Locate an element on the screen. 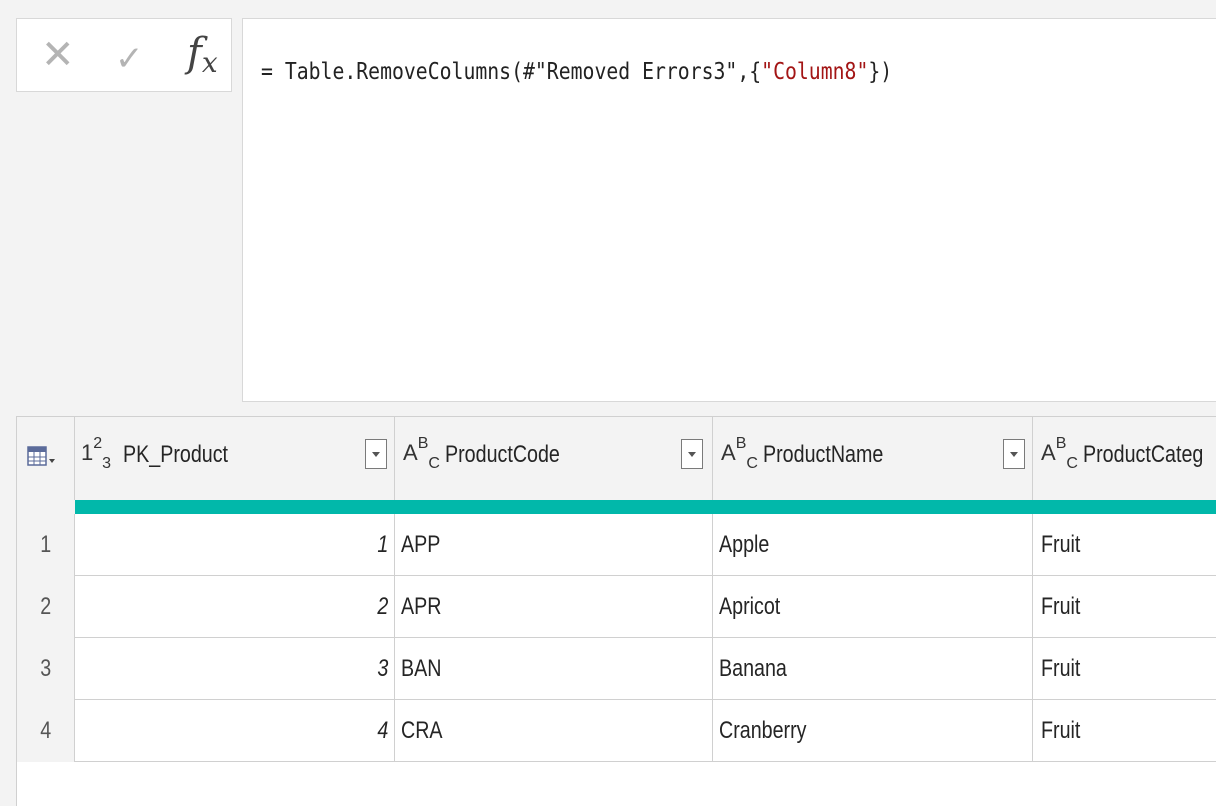  cell-pk-product: 1 is located at coordinates (235, 545).